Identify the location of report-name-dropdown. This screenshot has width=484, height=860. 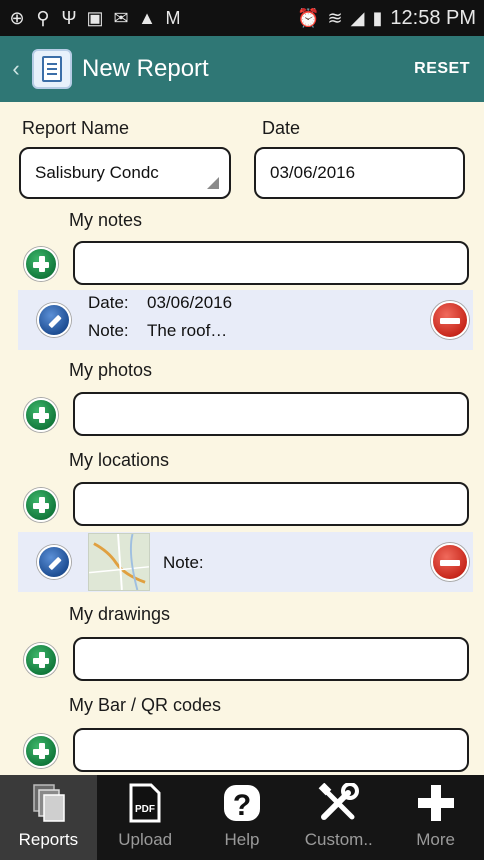
(125, 173).